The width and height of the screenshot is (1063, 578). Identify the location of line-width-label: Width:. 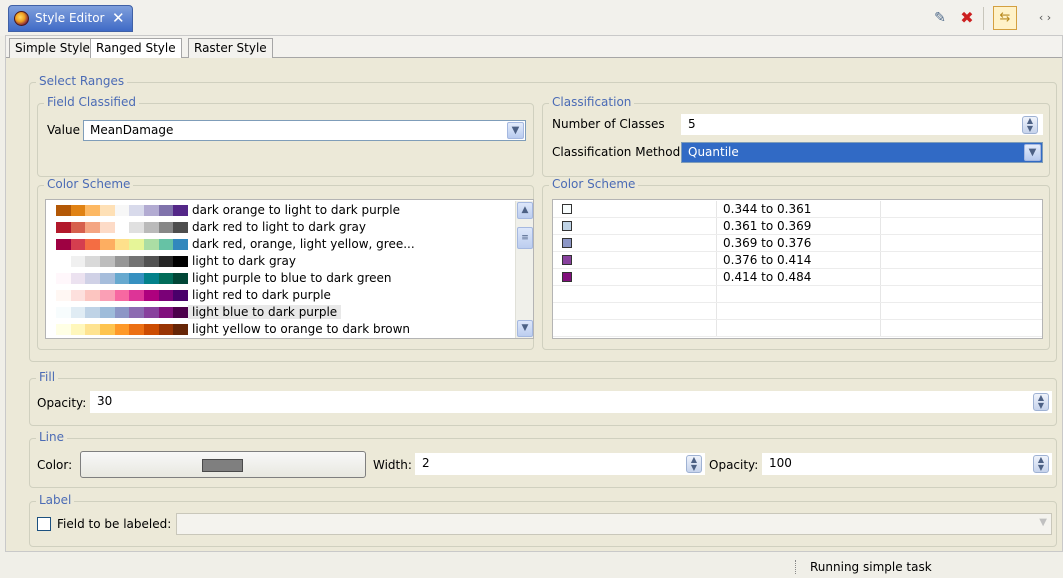
(392, 465).